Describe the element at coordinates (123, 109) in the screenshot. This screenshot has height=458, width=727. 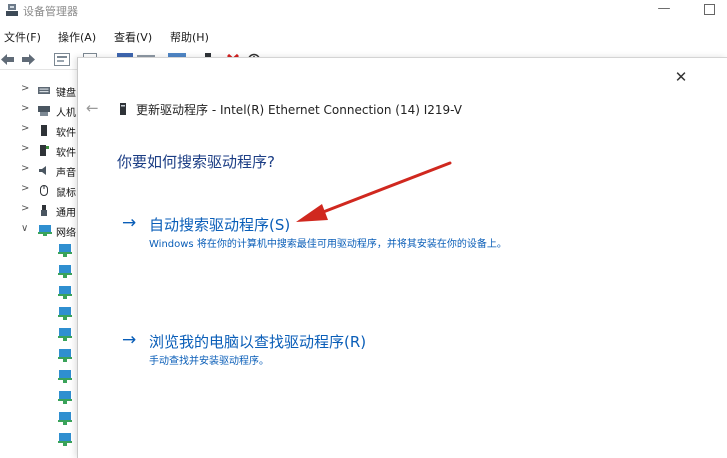
I see `network-card-icon` at that location.